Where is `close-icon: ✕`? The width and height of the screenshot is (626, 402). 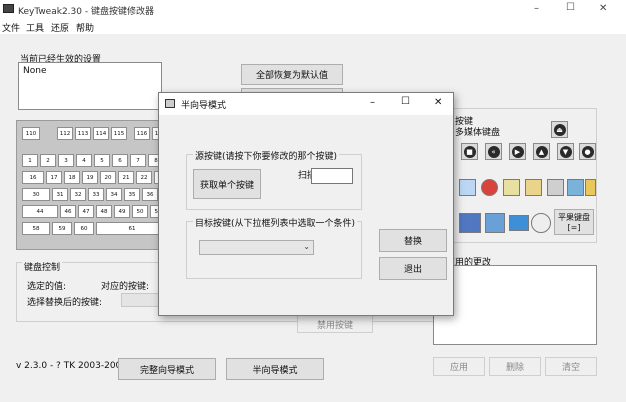 close-icon: ✕ is located at coordinates (603, 8).